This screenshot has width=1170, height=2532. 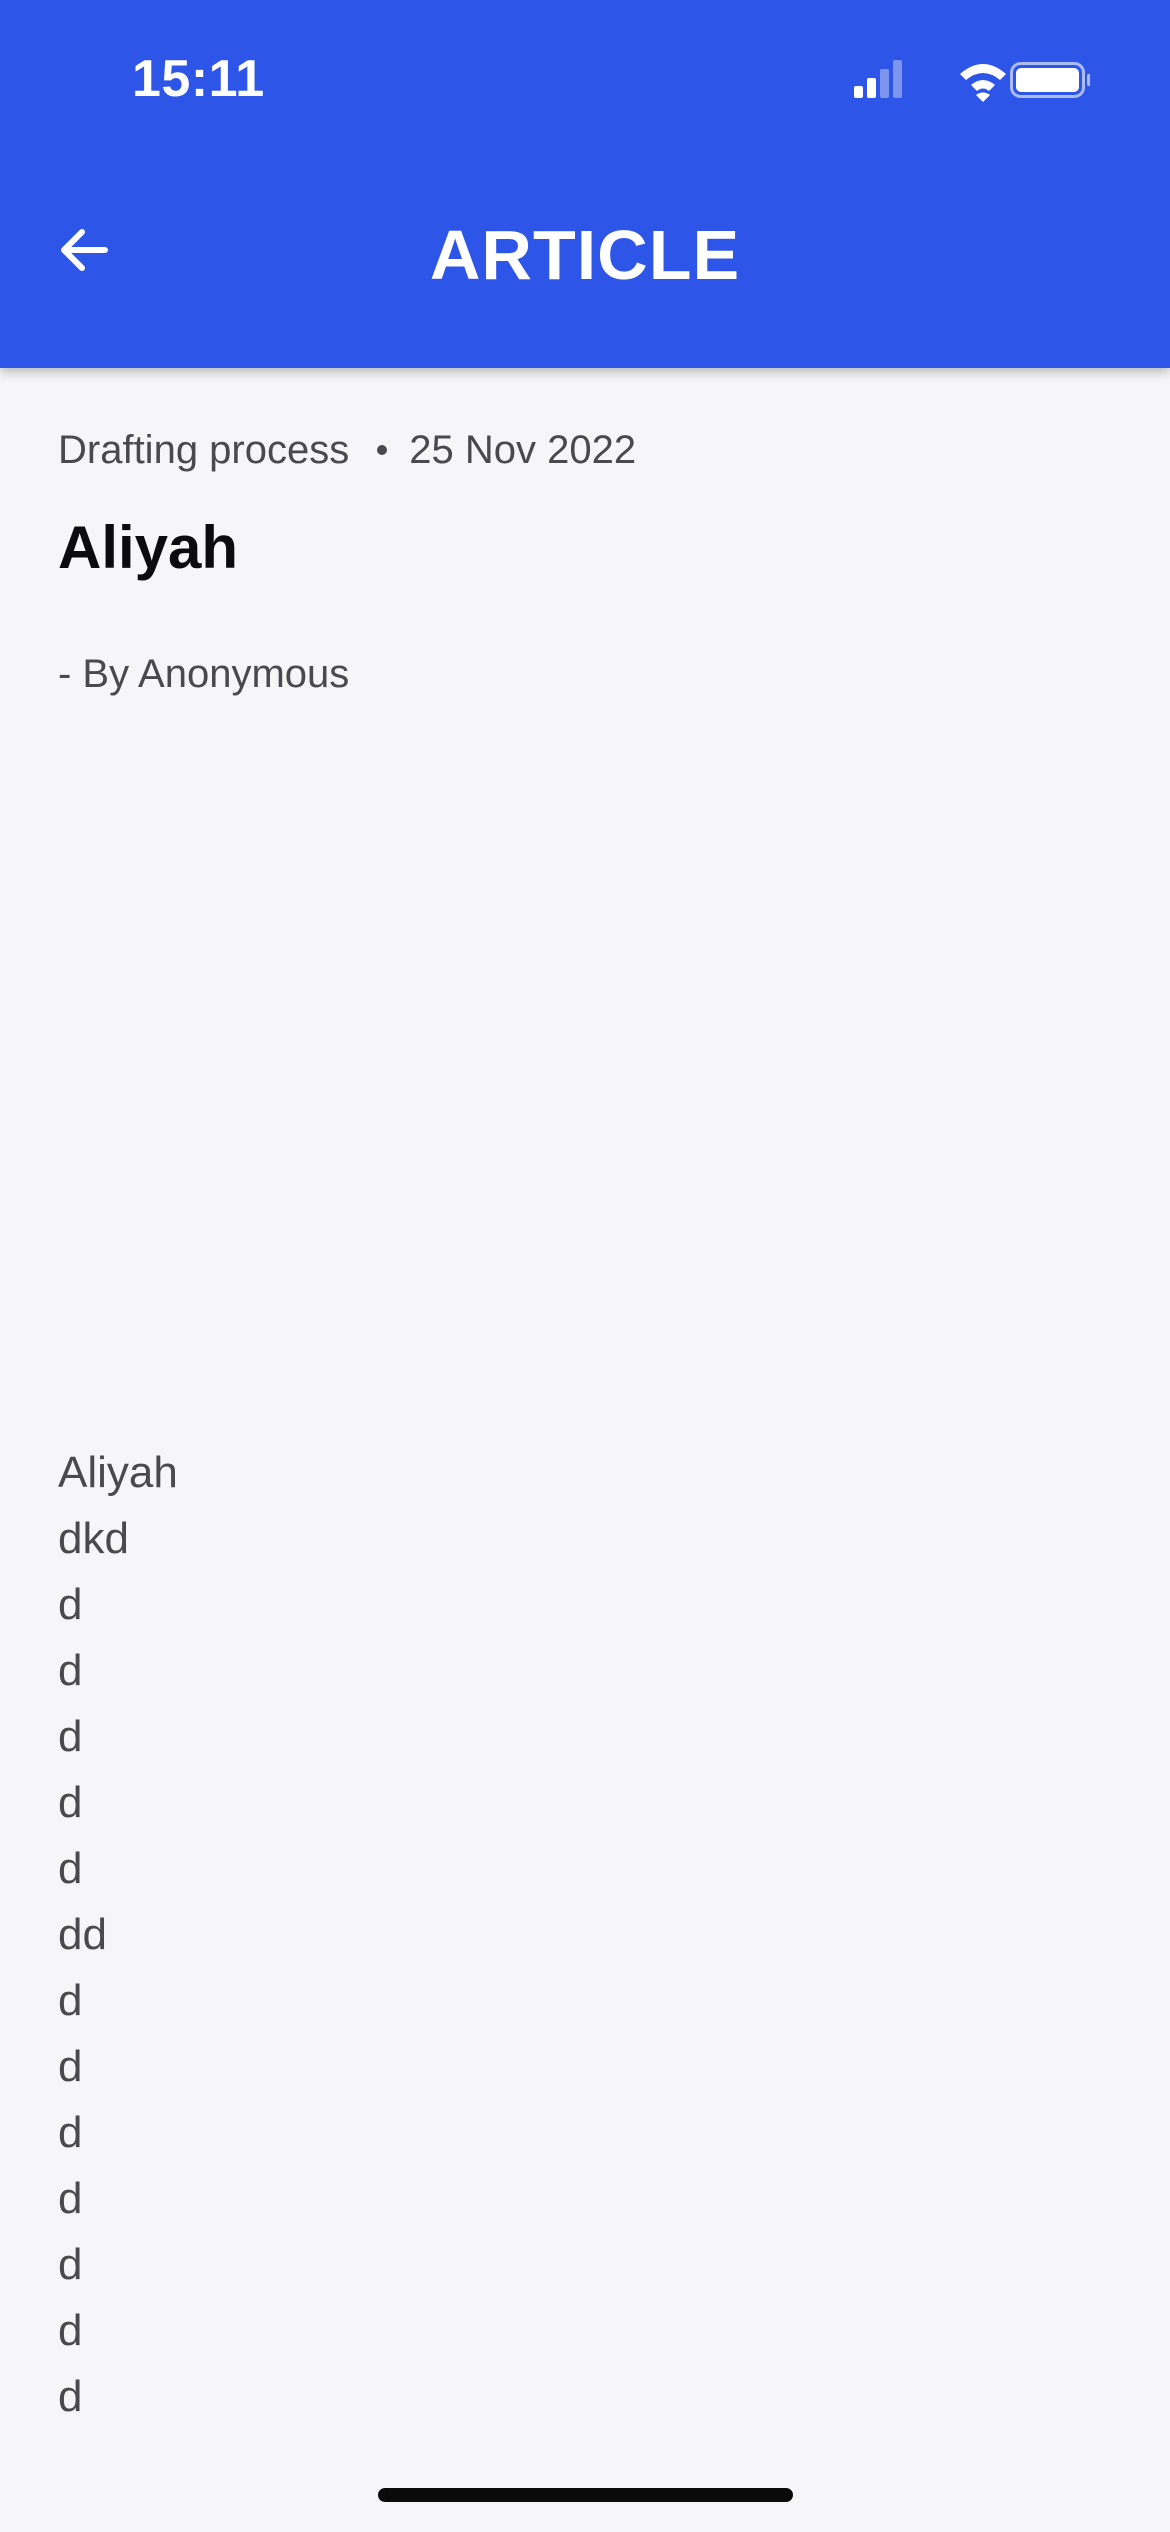 I want to click on battery-icon, so click(x=1050, y=80).